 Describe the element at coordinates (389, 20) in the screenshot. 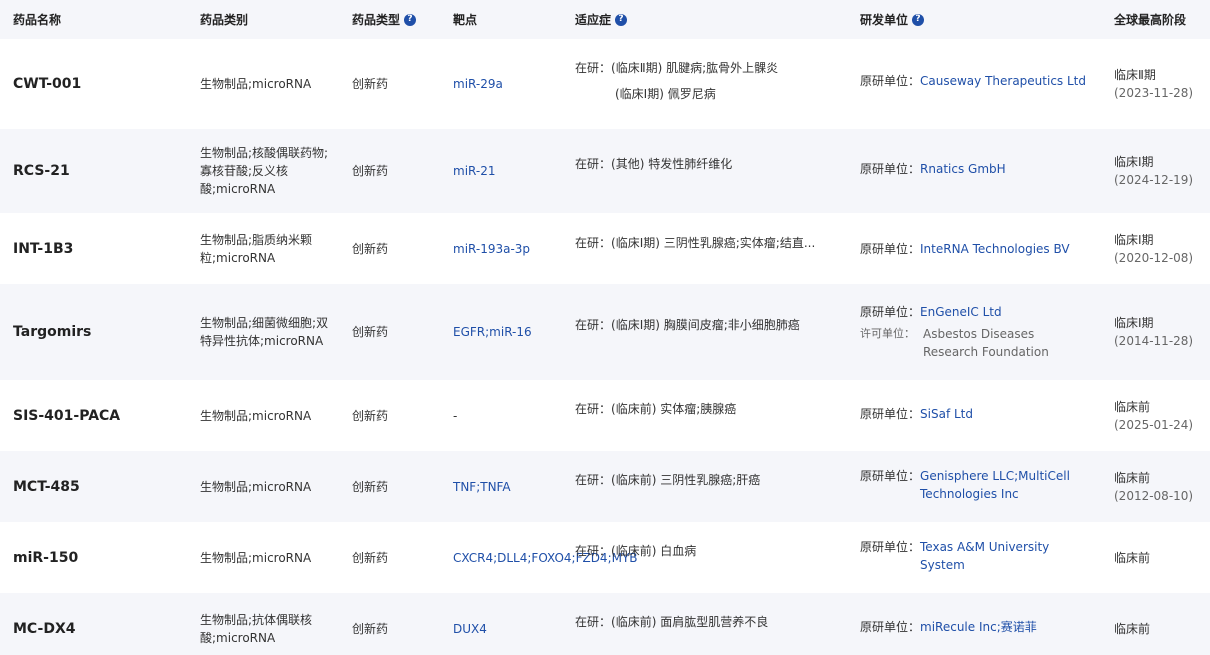

I see `header-type: 药品类型?` at that location.